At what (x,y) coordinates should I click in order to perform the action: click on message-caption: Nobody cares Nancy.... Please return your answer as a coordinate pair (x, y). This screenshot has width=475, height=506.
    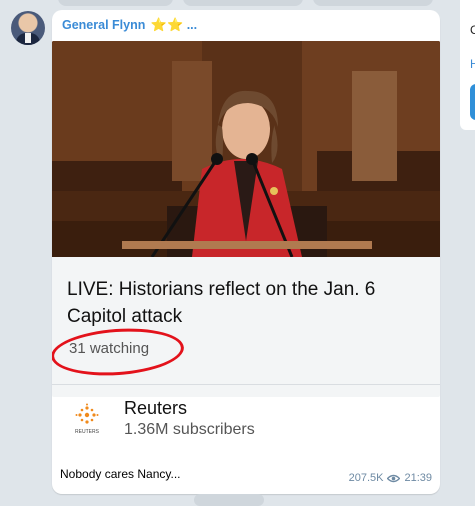
    Looking at the image, I should click on (120, 474).